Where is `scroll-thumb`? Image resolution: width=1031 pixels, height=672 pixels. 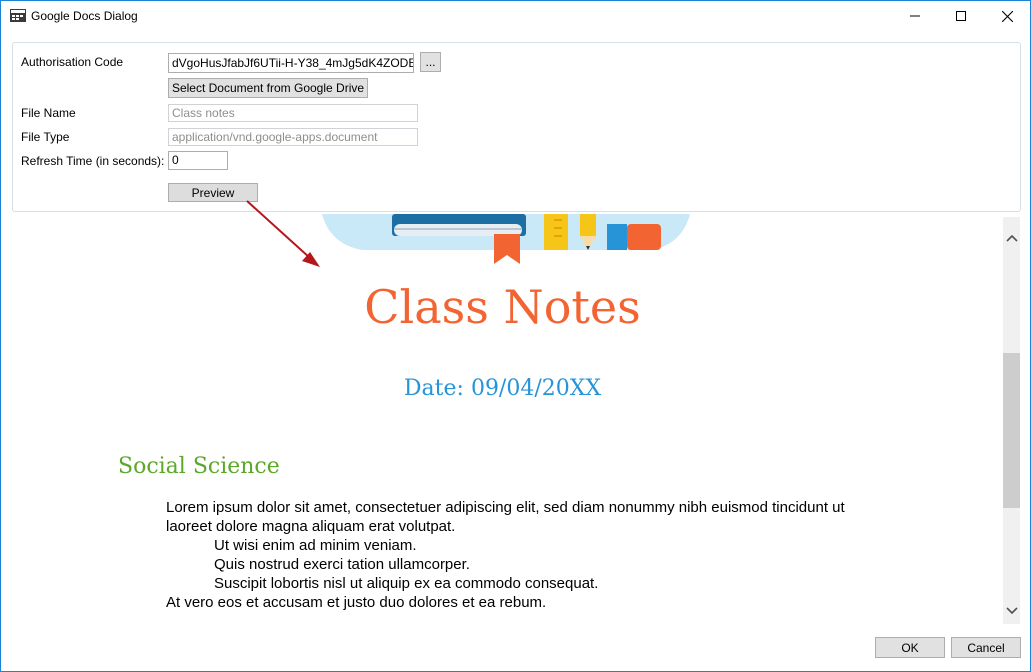 scroll-thumb is located at coordinates (1011, 430).